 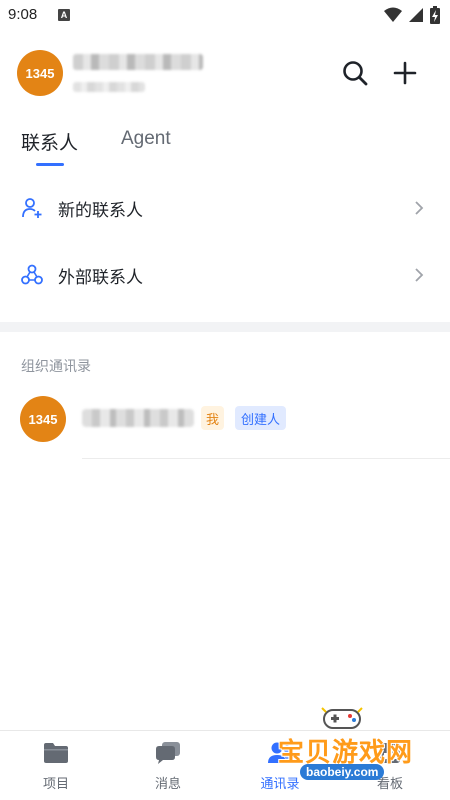 What do you see at coordinates (43, 419) in the screenshot?
I see `member-avatar: 1345` at bounding box center [43, 419].